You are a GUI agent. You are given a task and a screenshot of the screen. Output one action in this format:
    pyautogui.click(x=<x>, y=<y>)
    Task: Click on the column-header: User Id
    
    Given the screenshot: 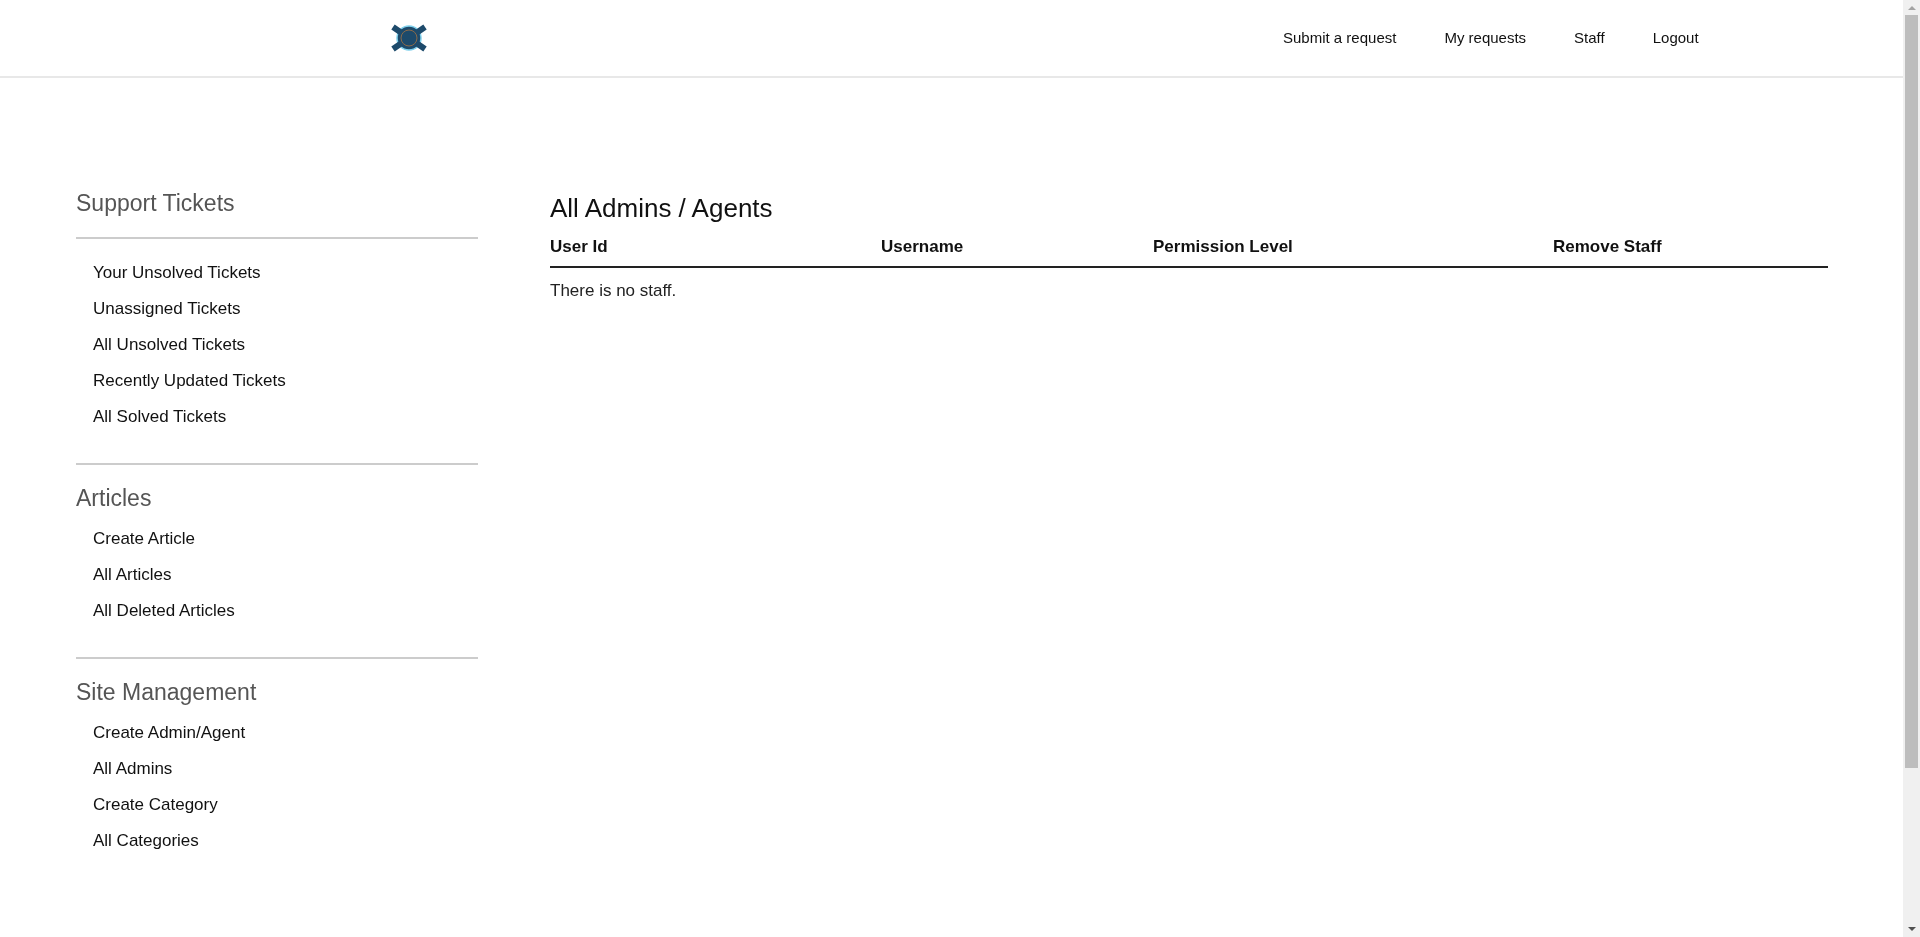 What is the action you would take?
    pyautogui.click(x=579, y=247)
    